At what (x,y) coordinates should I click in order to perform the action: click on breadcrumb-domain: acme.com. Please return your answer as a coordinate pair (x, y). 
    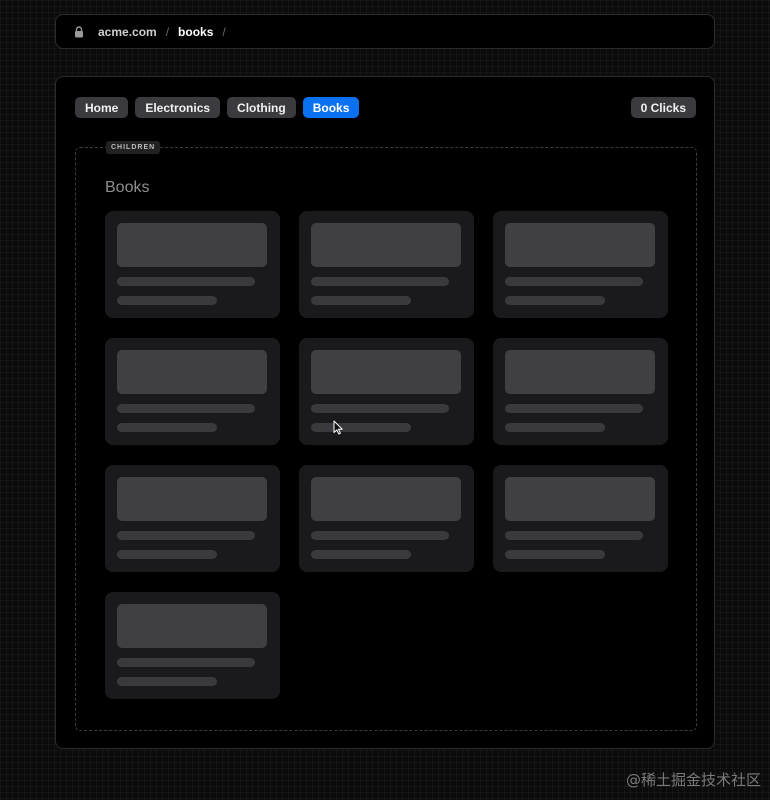
    Looking at the image, I should click on (127, 32).